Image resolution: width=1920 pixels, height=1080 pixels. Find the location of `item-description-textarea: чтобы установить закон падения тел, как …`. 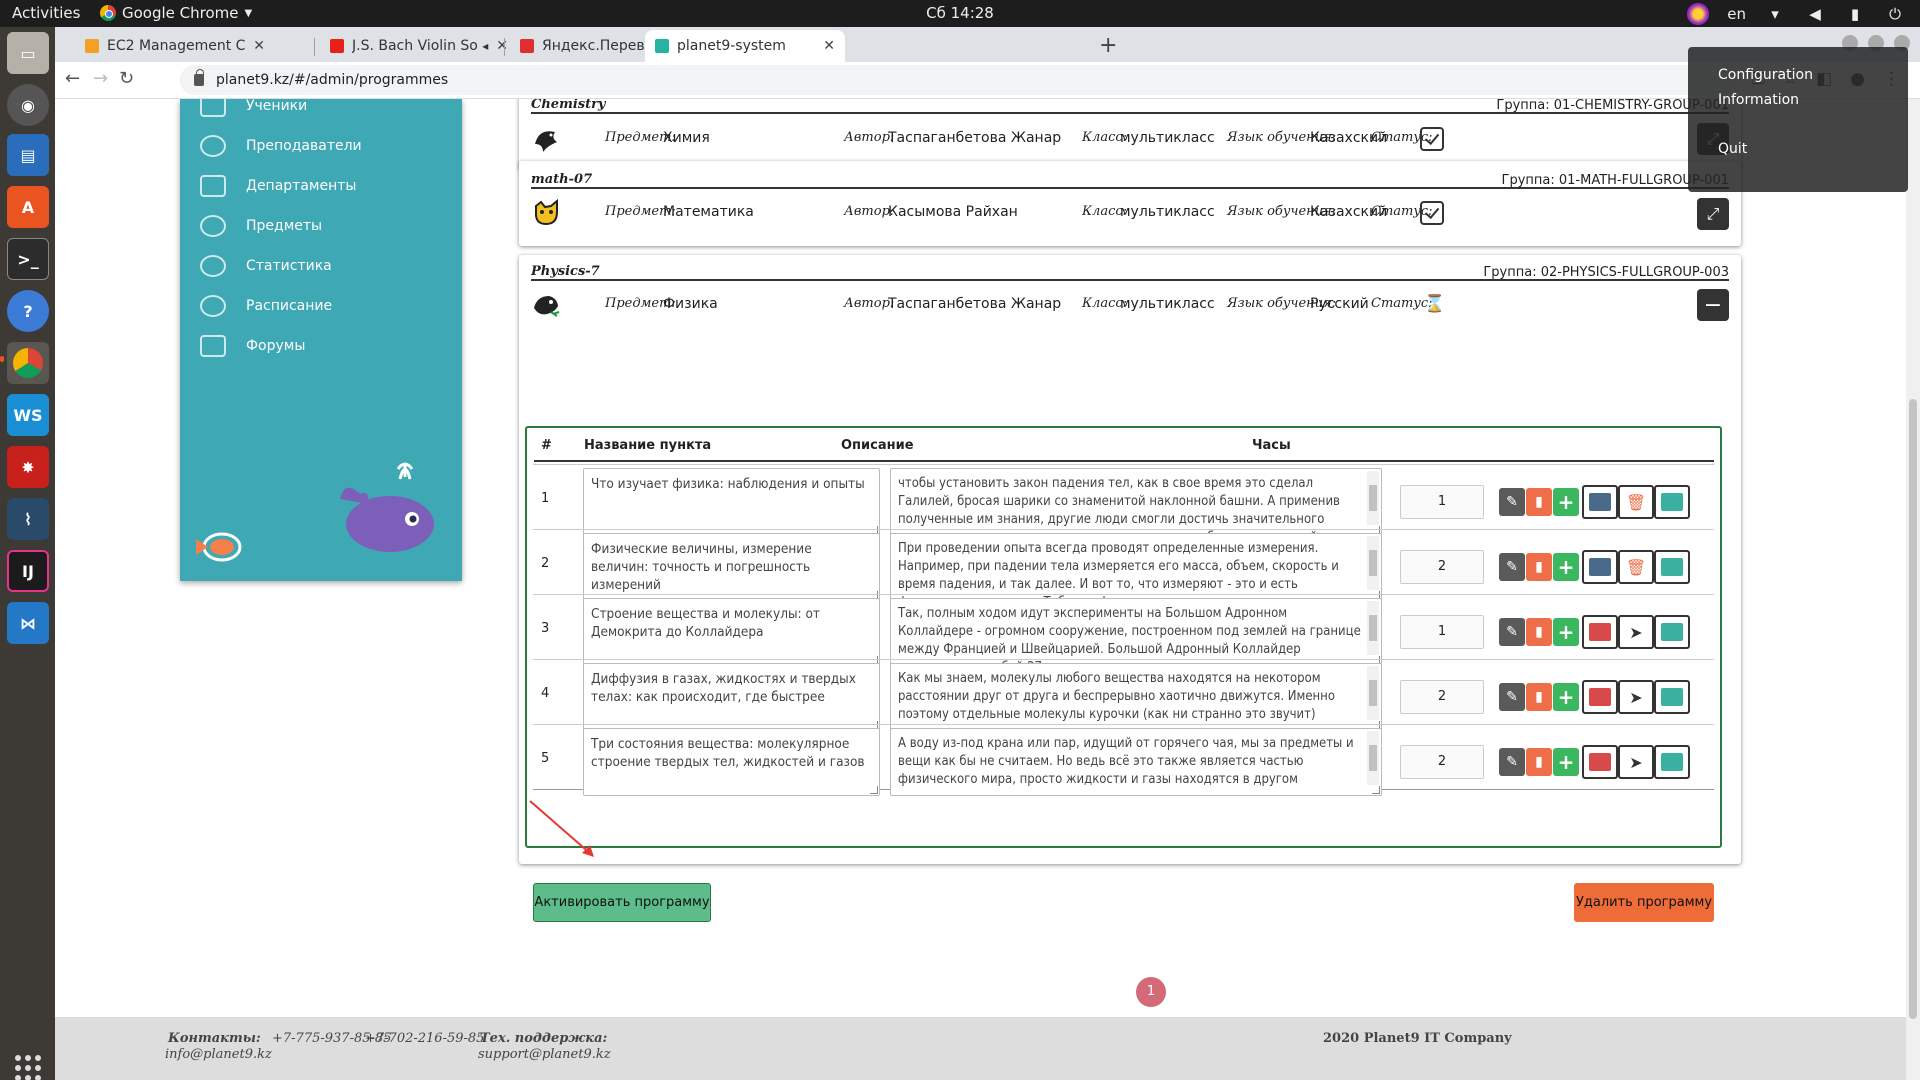

item-description-textarea: чтобы установить закон падения тел, как … is located at coordinates (1136, 502).